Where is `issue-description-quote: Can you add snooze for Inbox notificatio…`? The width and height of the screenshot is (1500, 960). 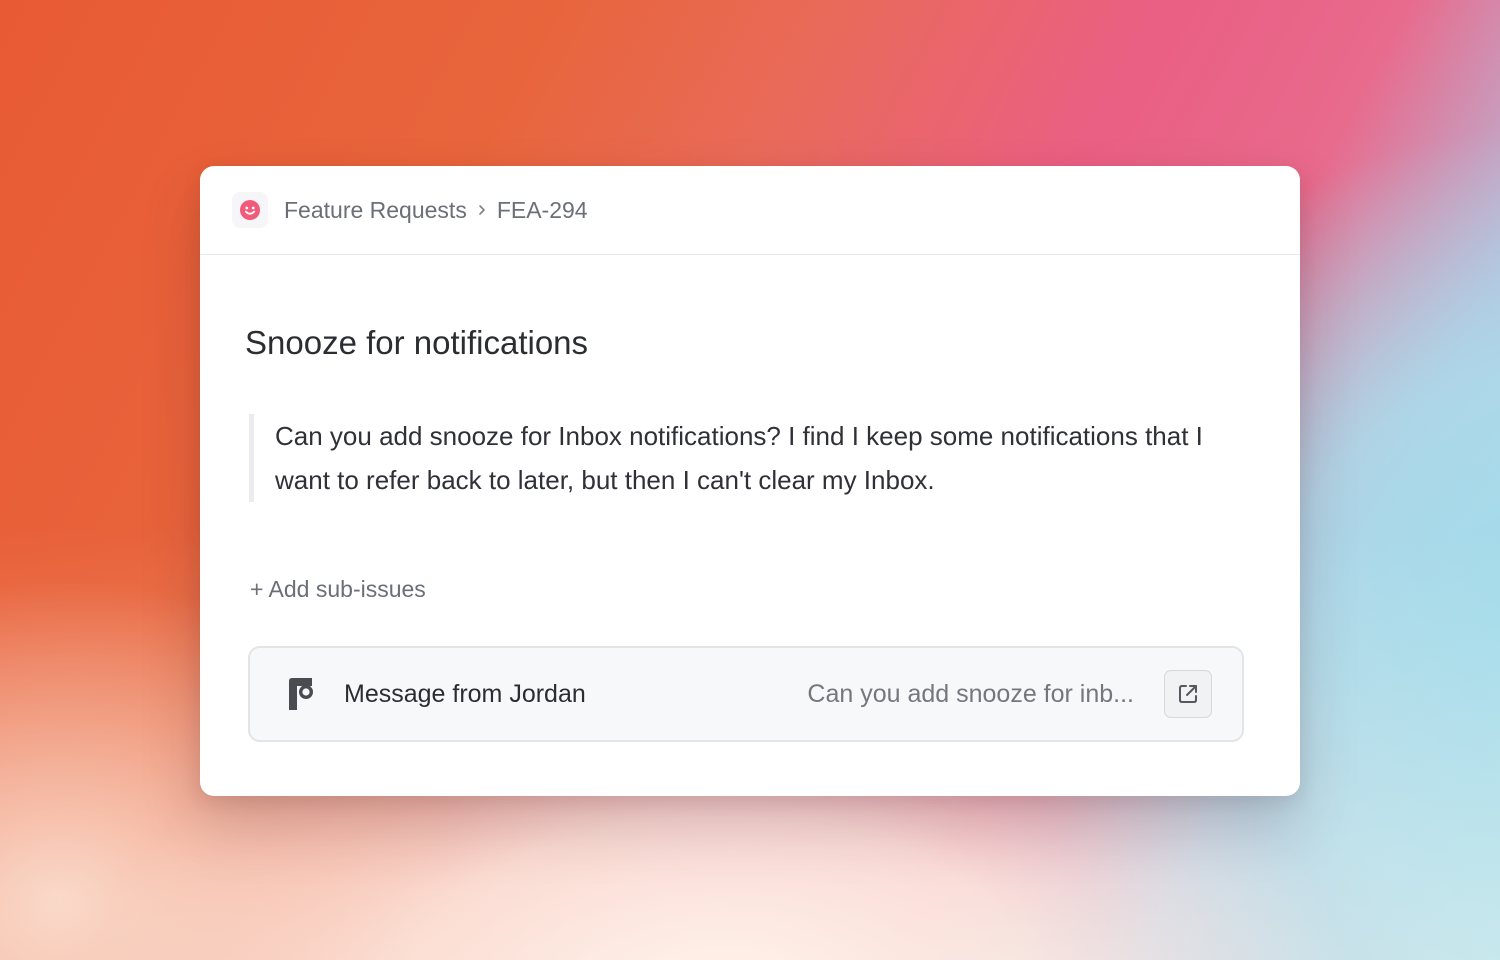 issue-description-quote: Can you add snooze for Inbox notificatio… is located at coordinates (742, 458).